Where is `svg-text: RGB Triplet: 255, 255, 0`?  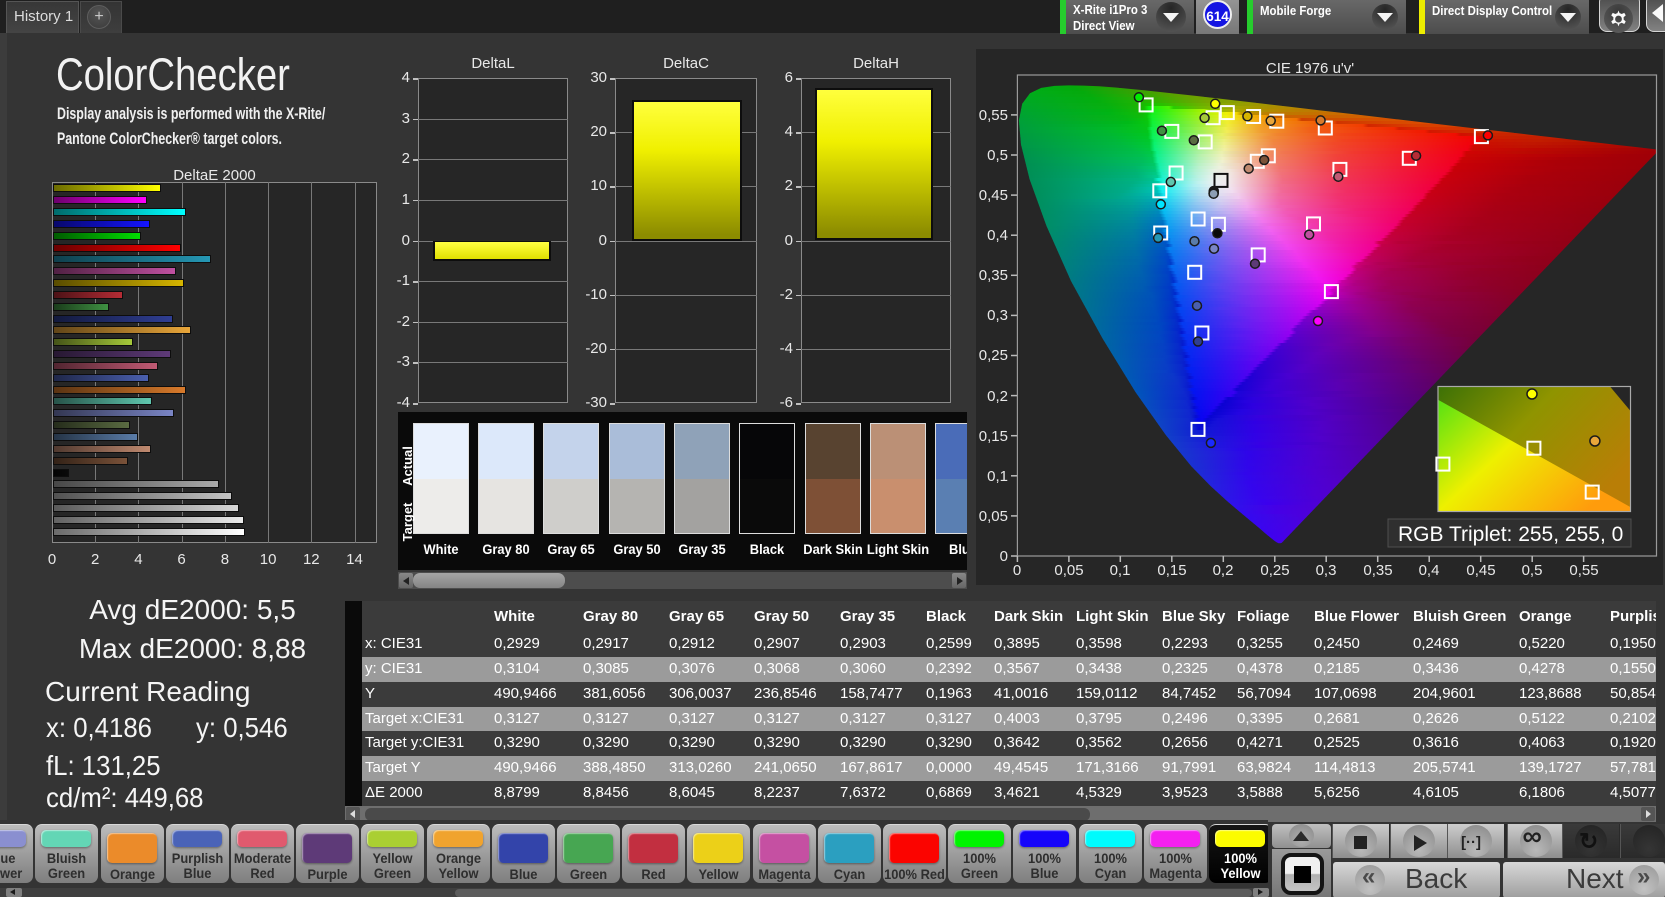
svg-text: RGB Triplet: 255, 255, 0 is located at coordinates (1510, 534).